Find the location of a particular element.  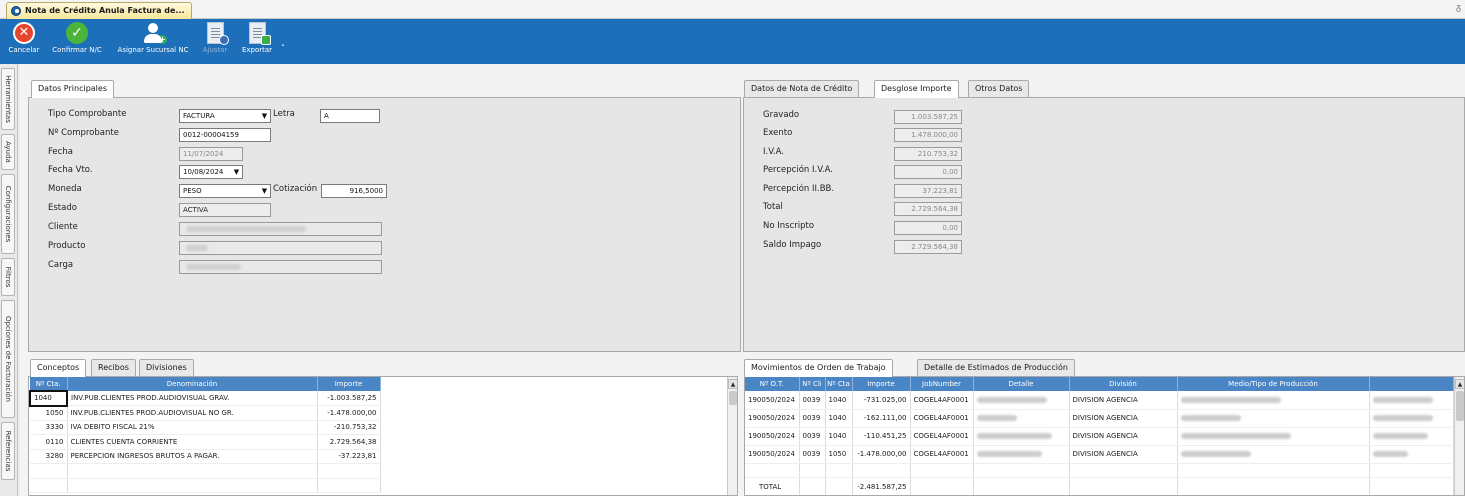

scroll-up-icon: ▲ is located at coordinates (732, 384).